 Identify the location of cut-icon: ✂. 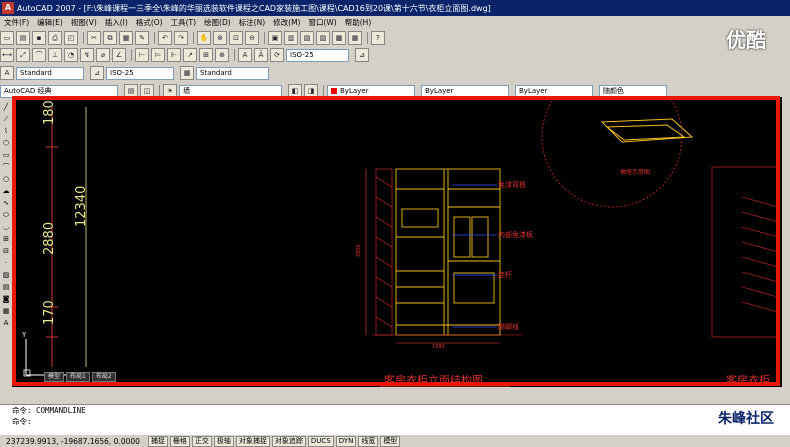
(94, 38).